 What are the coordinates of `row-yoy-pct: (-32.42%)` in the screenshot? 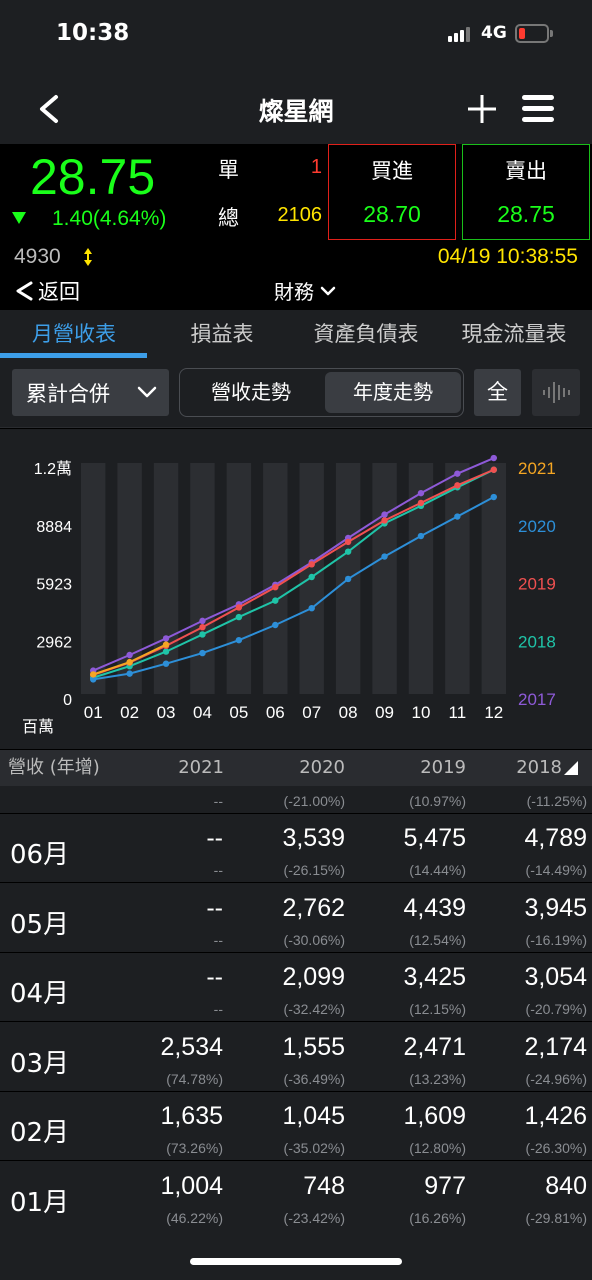 It's located at (314, 1009).